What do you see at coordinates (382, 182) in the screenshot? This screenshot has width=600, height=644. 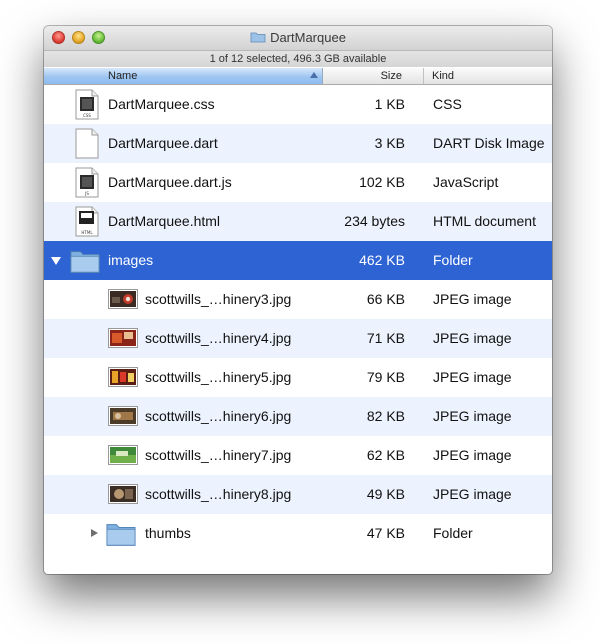 I see `file-size: 102 KB` at bounding box center [382, 182].